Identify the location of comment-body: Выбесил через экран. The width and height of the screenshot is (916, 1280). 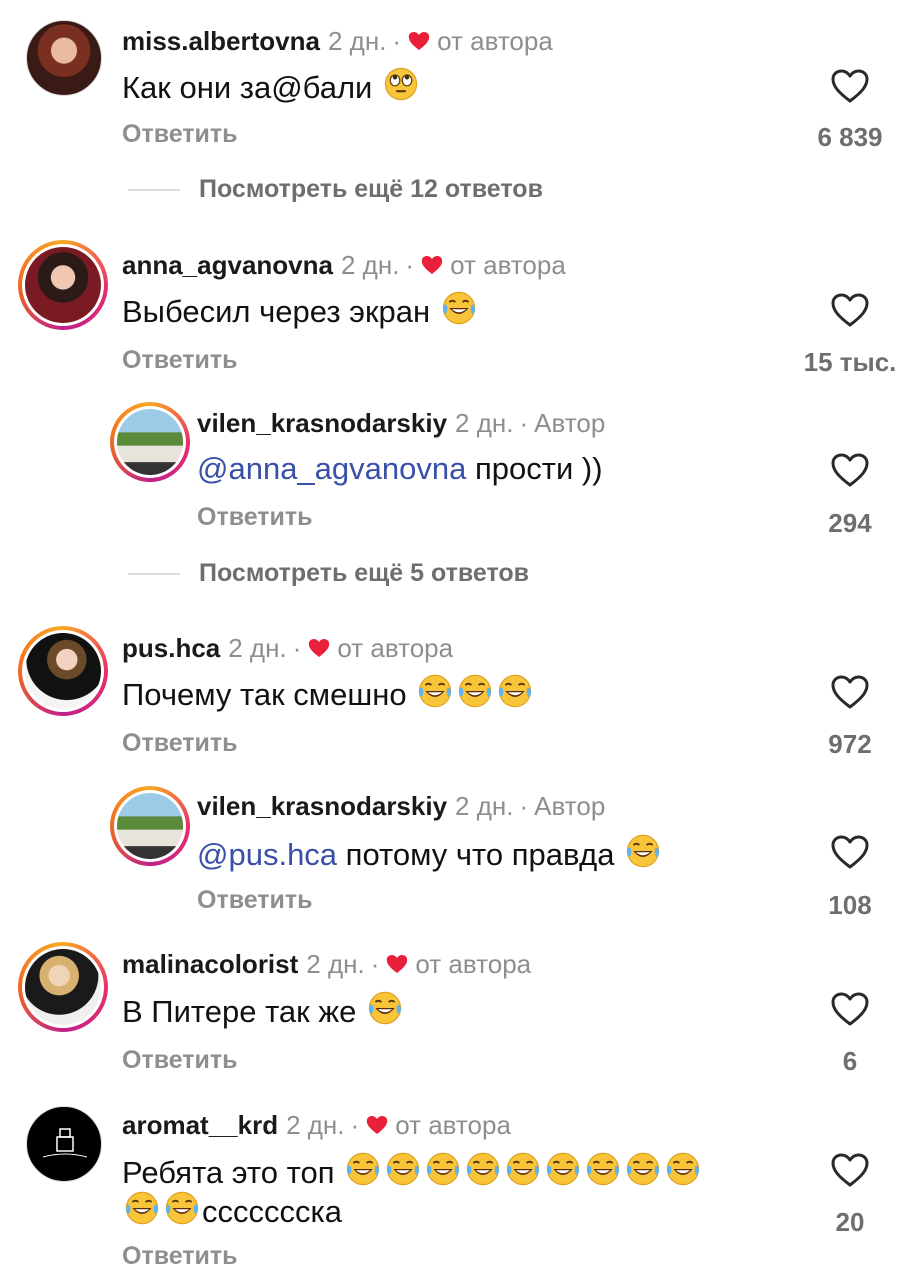
(276, 311).